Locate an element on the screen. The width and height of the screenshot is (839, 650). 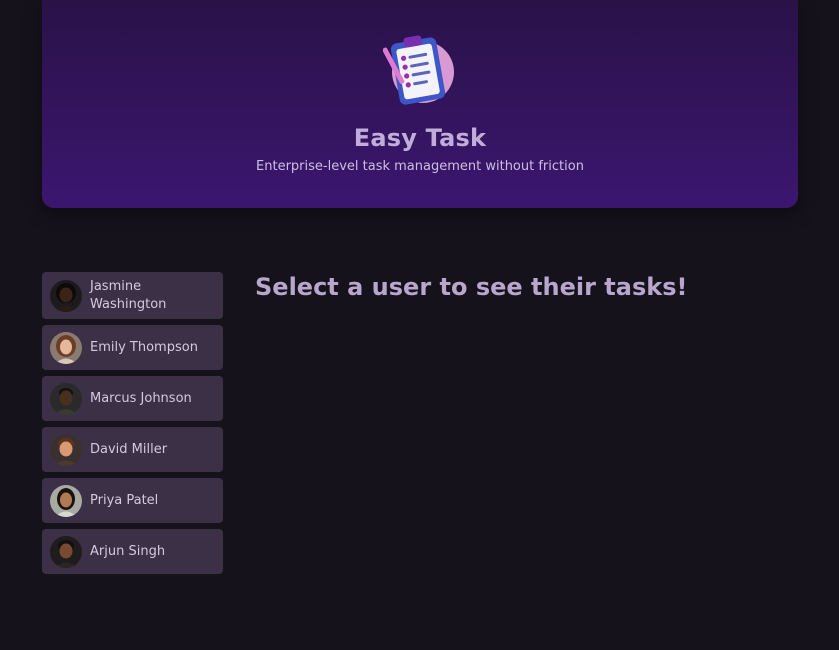
user-item-emily-thompson: Emily Thompson is located at coordinates (132, 347).